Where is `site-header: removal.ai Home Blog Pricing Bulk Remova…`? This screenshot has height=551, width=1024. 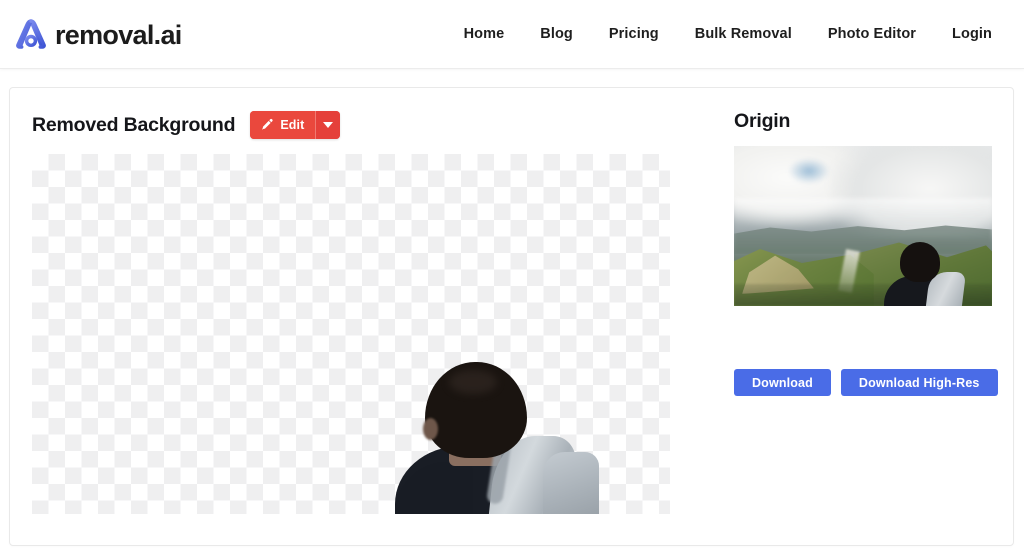
site-header: removal.ai Home Blog Pricing Bulk Remova… is located at coordinates (512, 34).